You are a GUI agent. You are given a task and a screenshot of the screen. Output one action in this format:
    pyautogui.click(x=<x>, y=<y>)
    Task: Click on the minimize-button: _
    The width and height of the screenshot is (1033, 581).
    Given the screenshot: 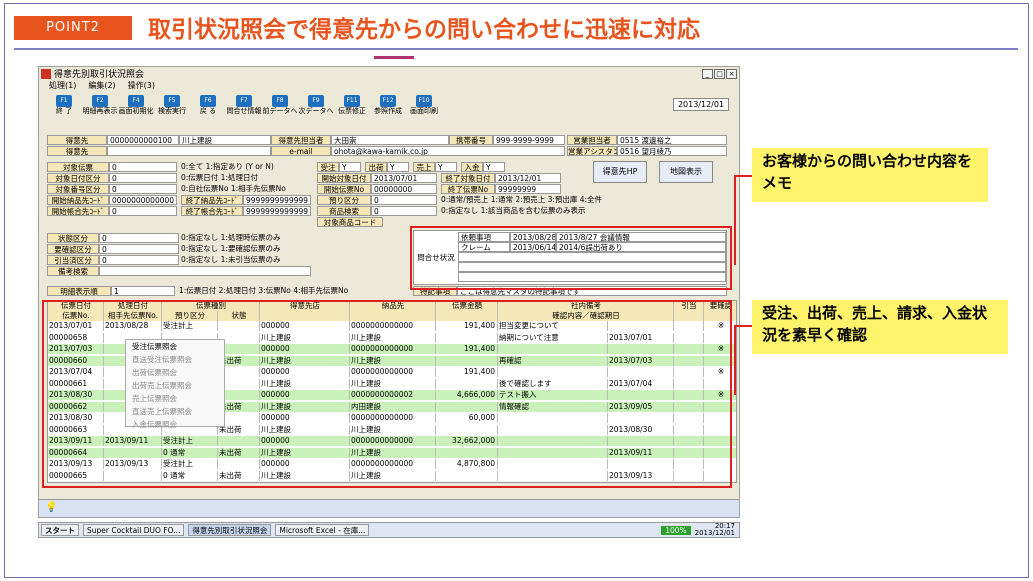 What is the action you would take?
    pyautogui.click(x=707, y=73)
    